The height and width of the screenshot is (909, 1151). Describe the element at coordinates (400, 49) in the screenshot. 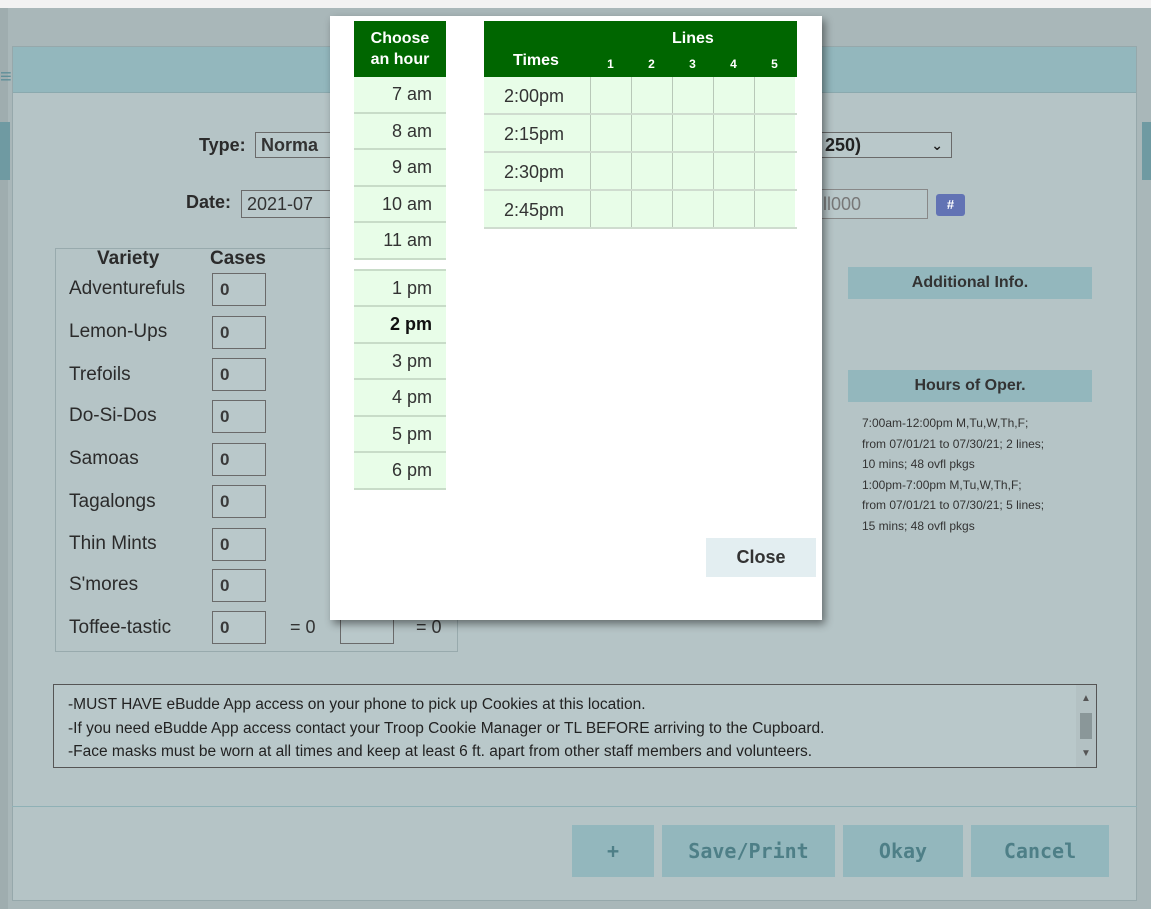

I see `hour-list-header: Choose an hour` at that location.